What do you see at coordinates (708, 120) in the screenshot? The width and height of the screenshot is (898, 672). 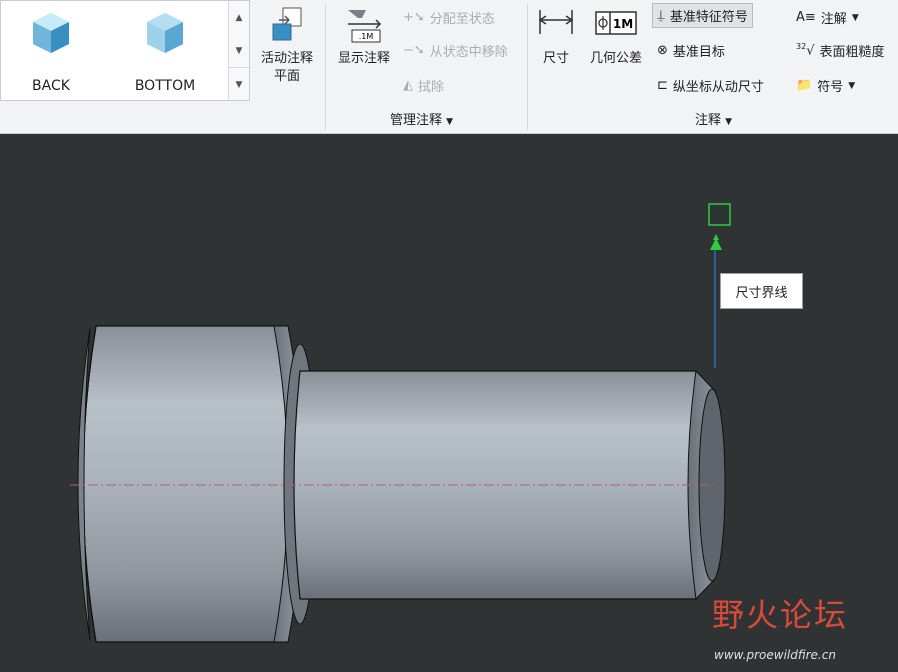 I see `group-annotation-label: 注释` at bounding box center [708, 120].